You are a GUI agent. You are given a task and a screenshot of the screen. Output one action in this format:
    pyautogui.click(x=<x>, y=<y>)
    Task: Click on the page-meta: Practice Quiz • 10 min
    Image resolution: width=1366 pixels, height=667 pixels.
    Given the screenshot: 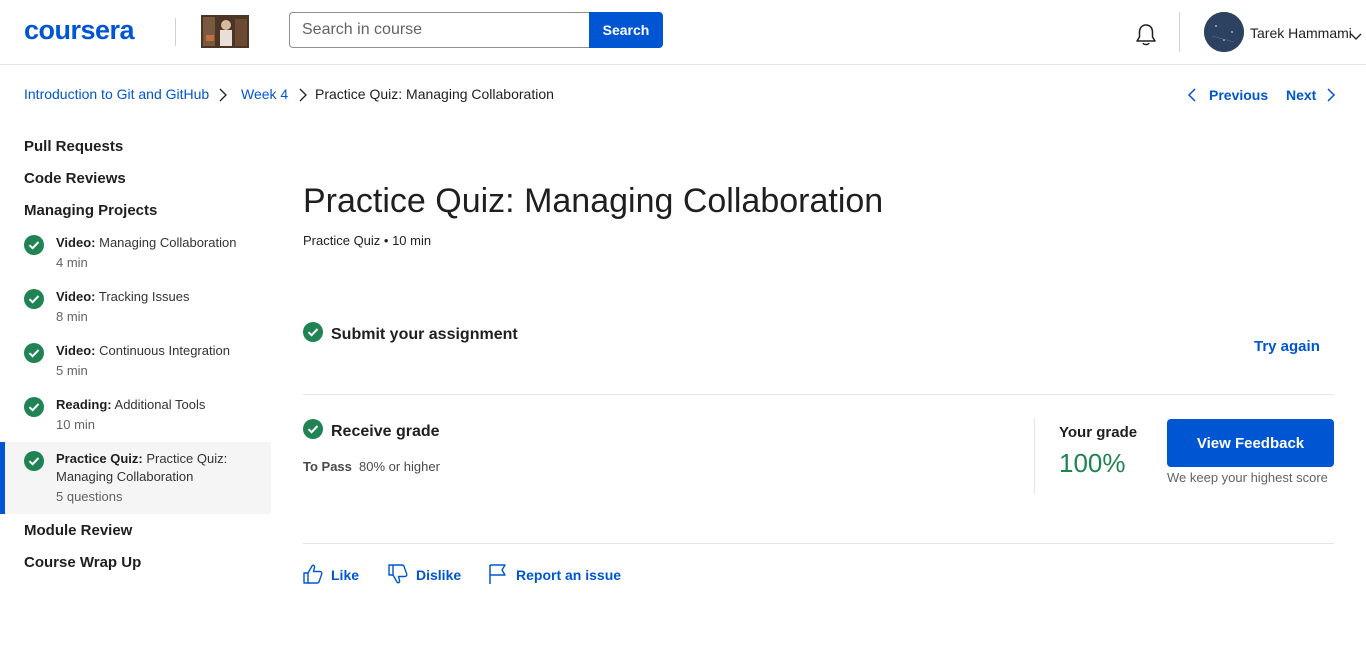 What is the action you would take?
    pyautogui.click(x=367, y=240)
    